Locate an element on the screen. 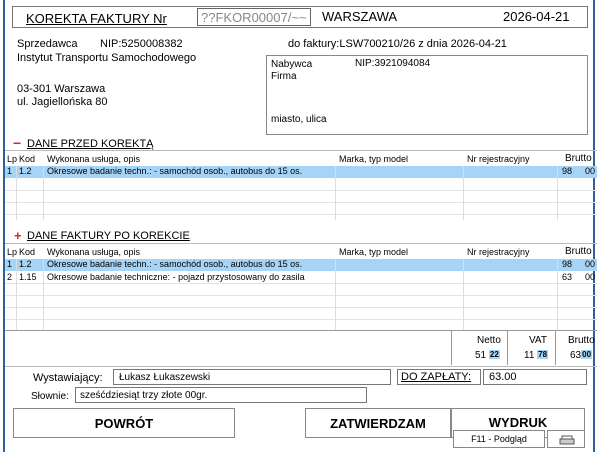 The width and height of the screenshot is (598, 454). to-pay-label-box: DO ZAPŁATY: is located at coordinates (439, 377).